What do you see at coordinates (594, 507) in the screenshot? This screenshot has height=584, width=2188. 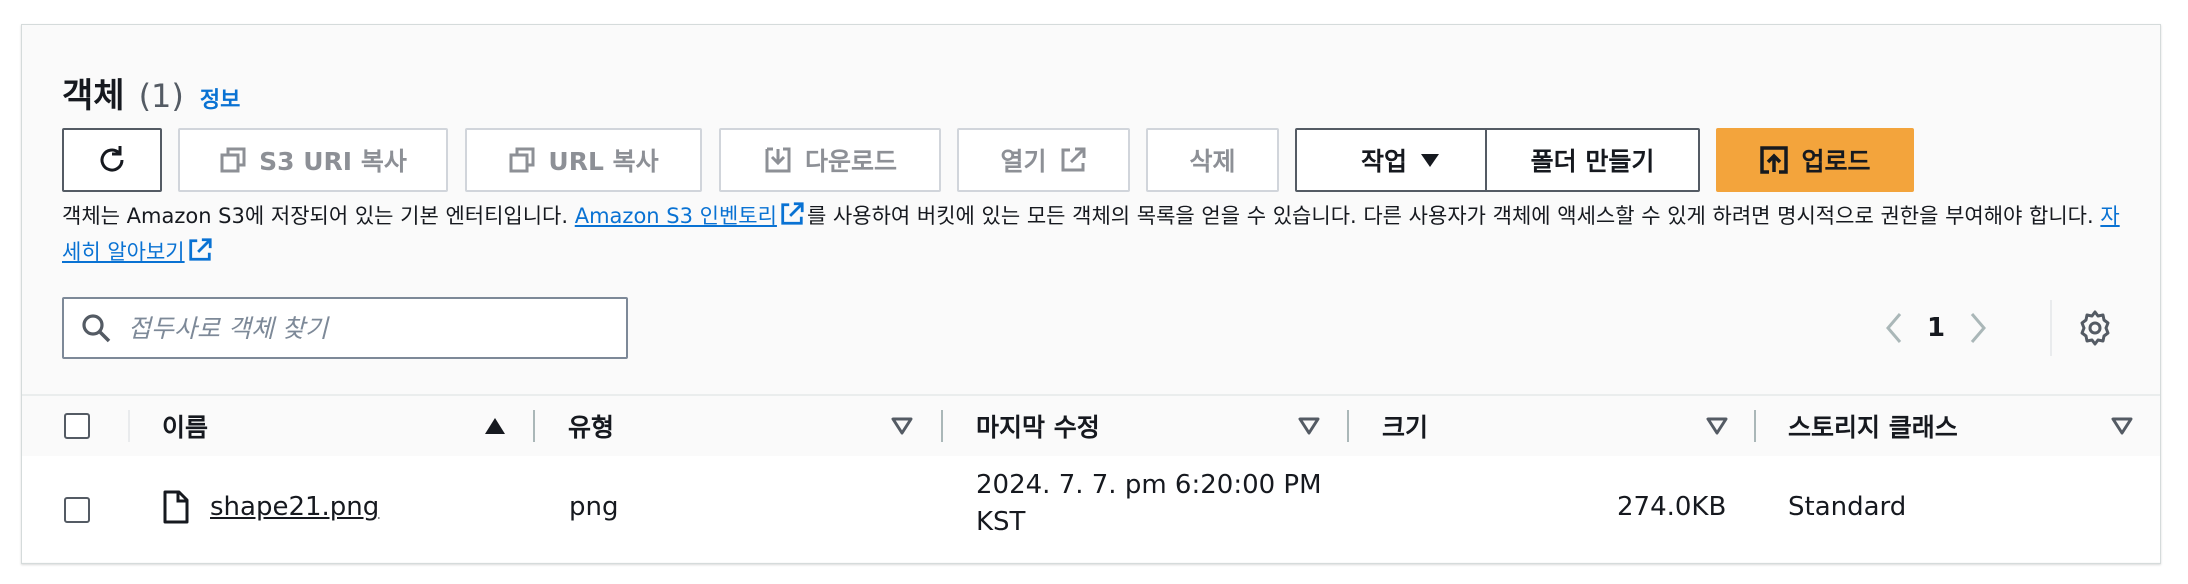 I see `object-type: png` at bounding box center [594, 507].